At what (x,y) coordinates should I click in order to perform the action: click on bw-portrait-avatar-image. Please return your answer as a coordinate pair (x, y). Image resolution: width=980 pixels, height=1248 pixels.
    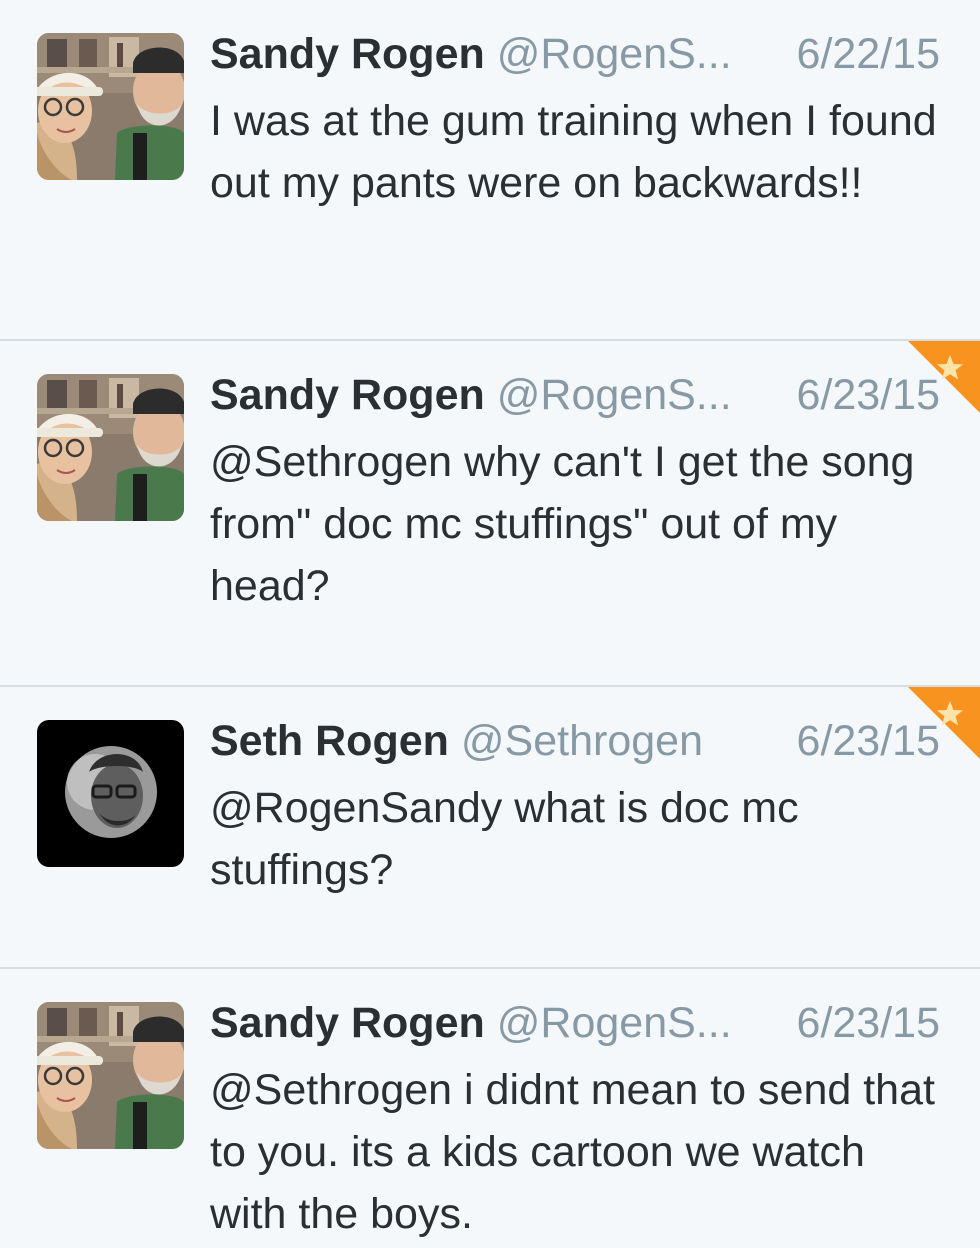
    Looking at the image, I should click on (110, 793).